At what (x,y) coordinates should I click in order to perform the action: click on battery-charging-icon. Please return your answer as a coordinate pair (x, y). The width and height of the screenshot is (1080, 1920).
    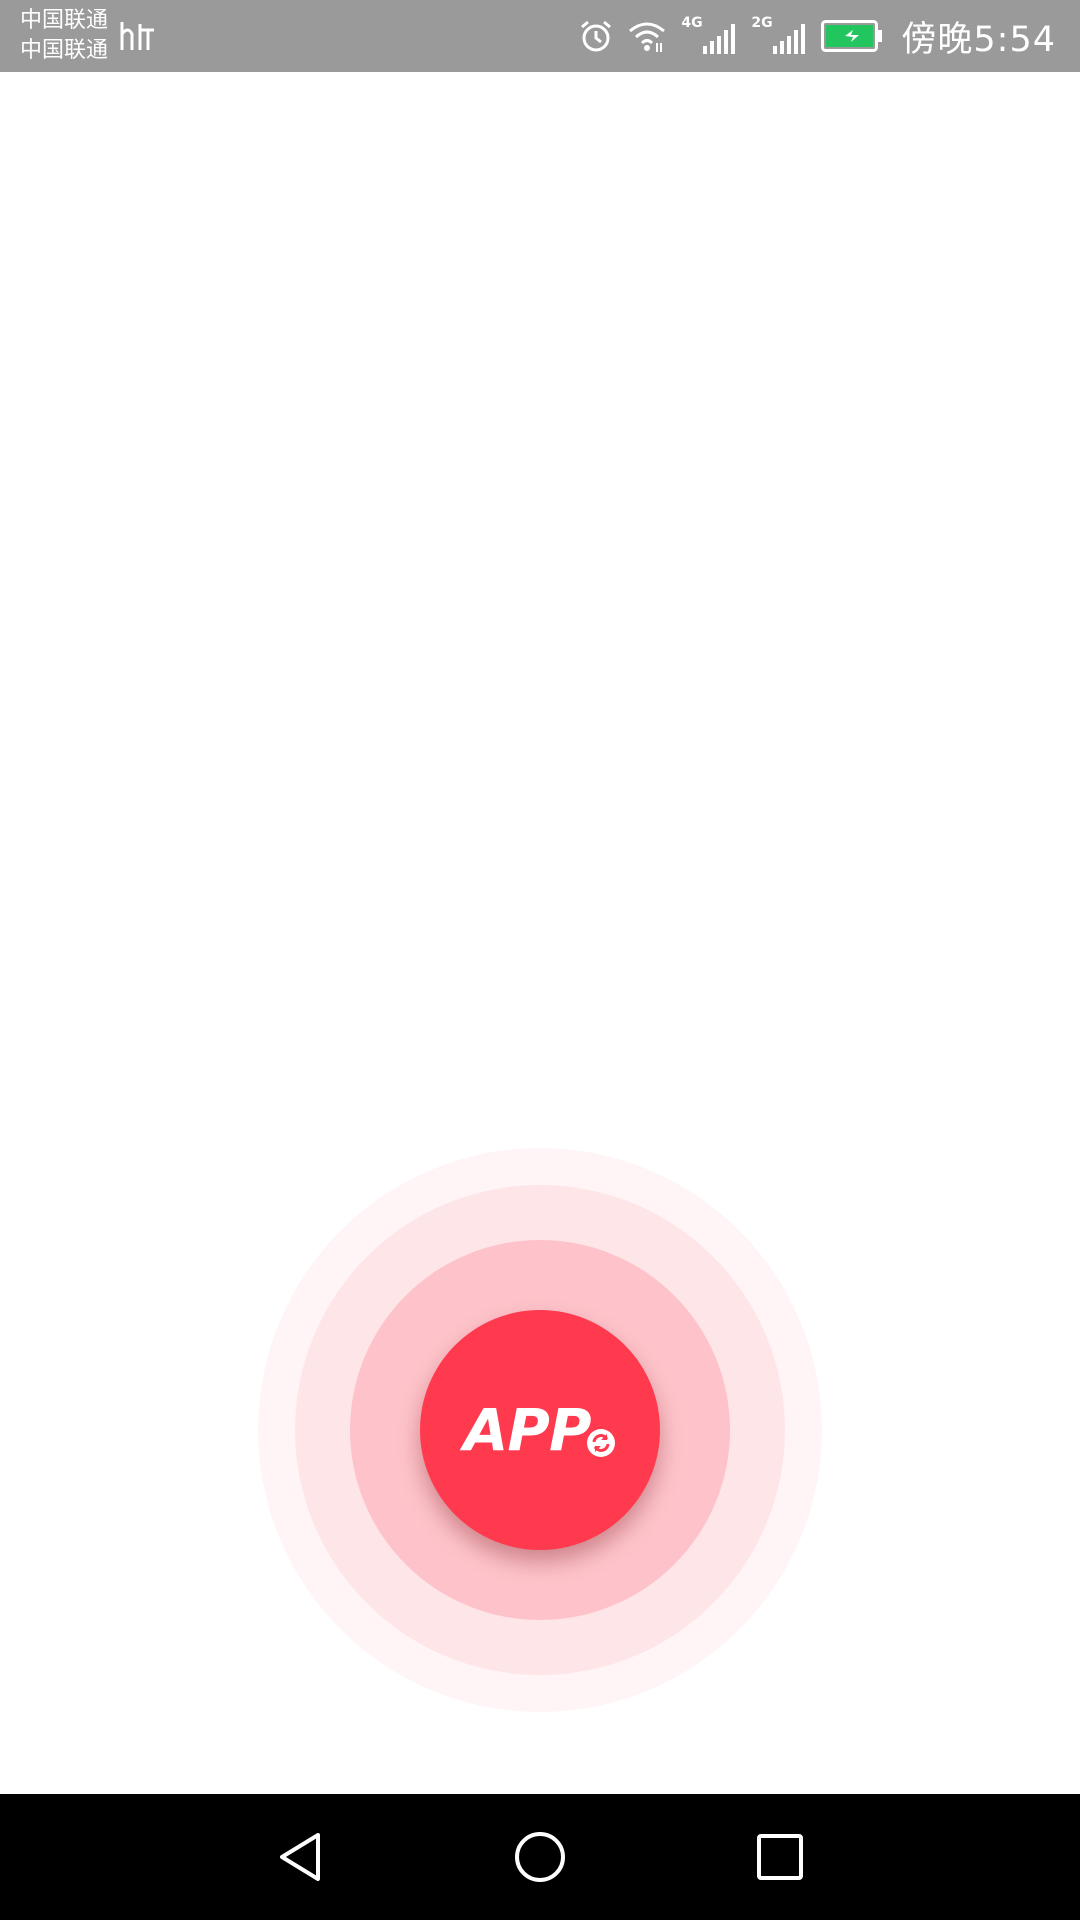
    Looking at the image, I should click on (852, 36).